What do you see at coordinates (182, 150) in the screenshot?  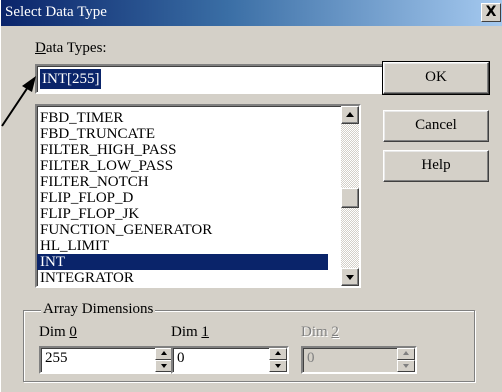 I see `list-item: FILTER_HIGH_PASS` at bounding box center [182, 150].